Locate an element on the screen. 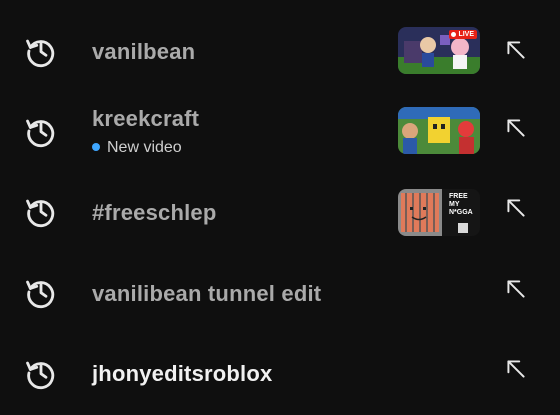 The width and height of the screenshot is (560, 415). video-thumbnail: LIVE is located at coordinates (439, 50).